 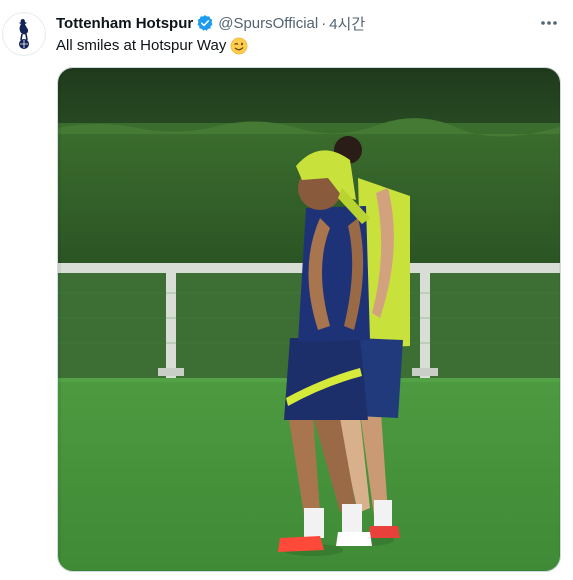 I want to click on tweet-text: All smiles at Hotspur Way, so click(x=152, y=46).